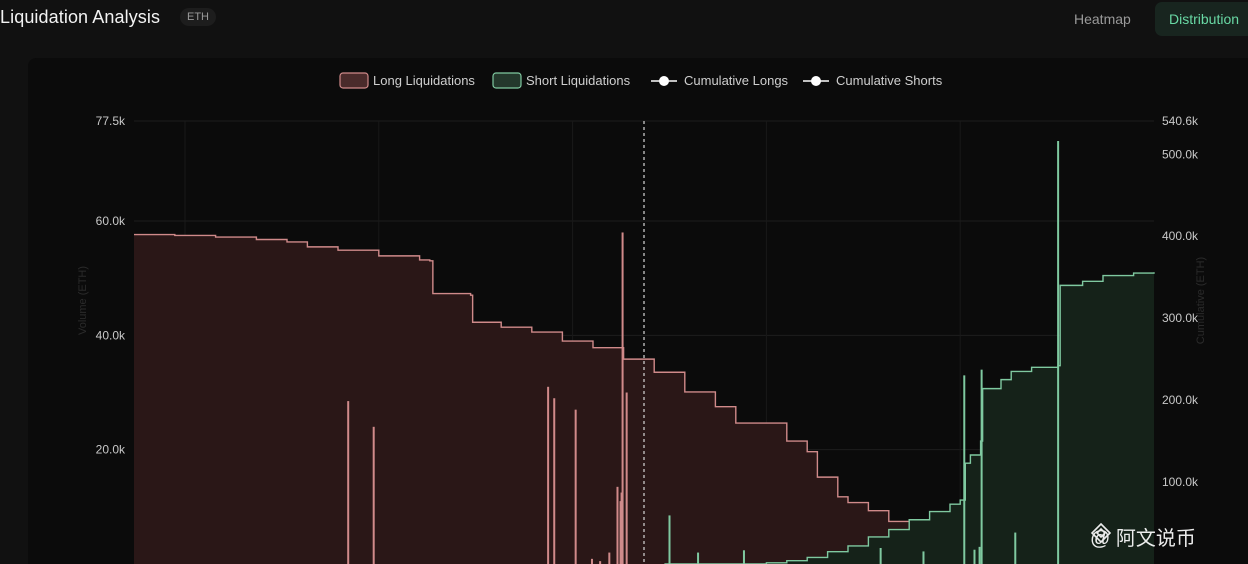 This screenshot has height=564, width=1248. What do you see at coordinates (1143, 536) in the screenshot?
I see `watermark: @ 阿文说币` at bounding box center [1143, 536].